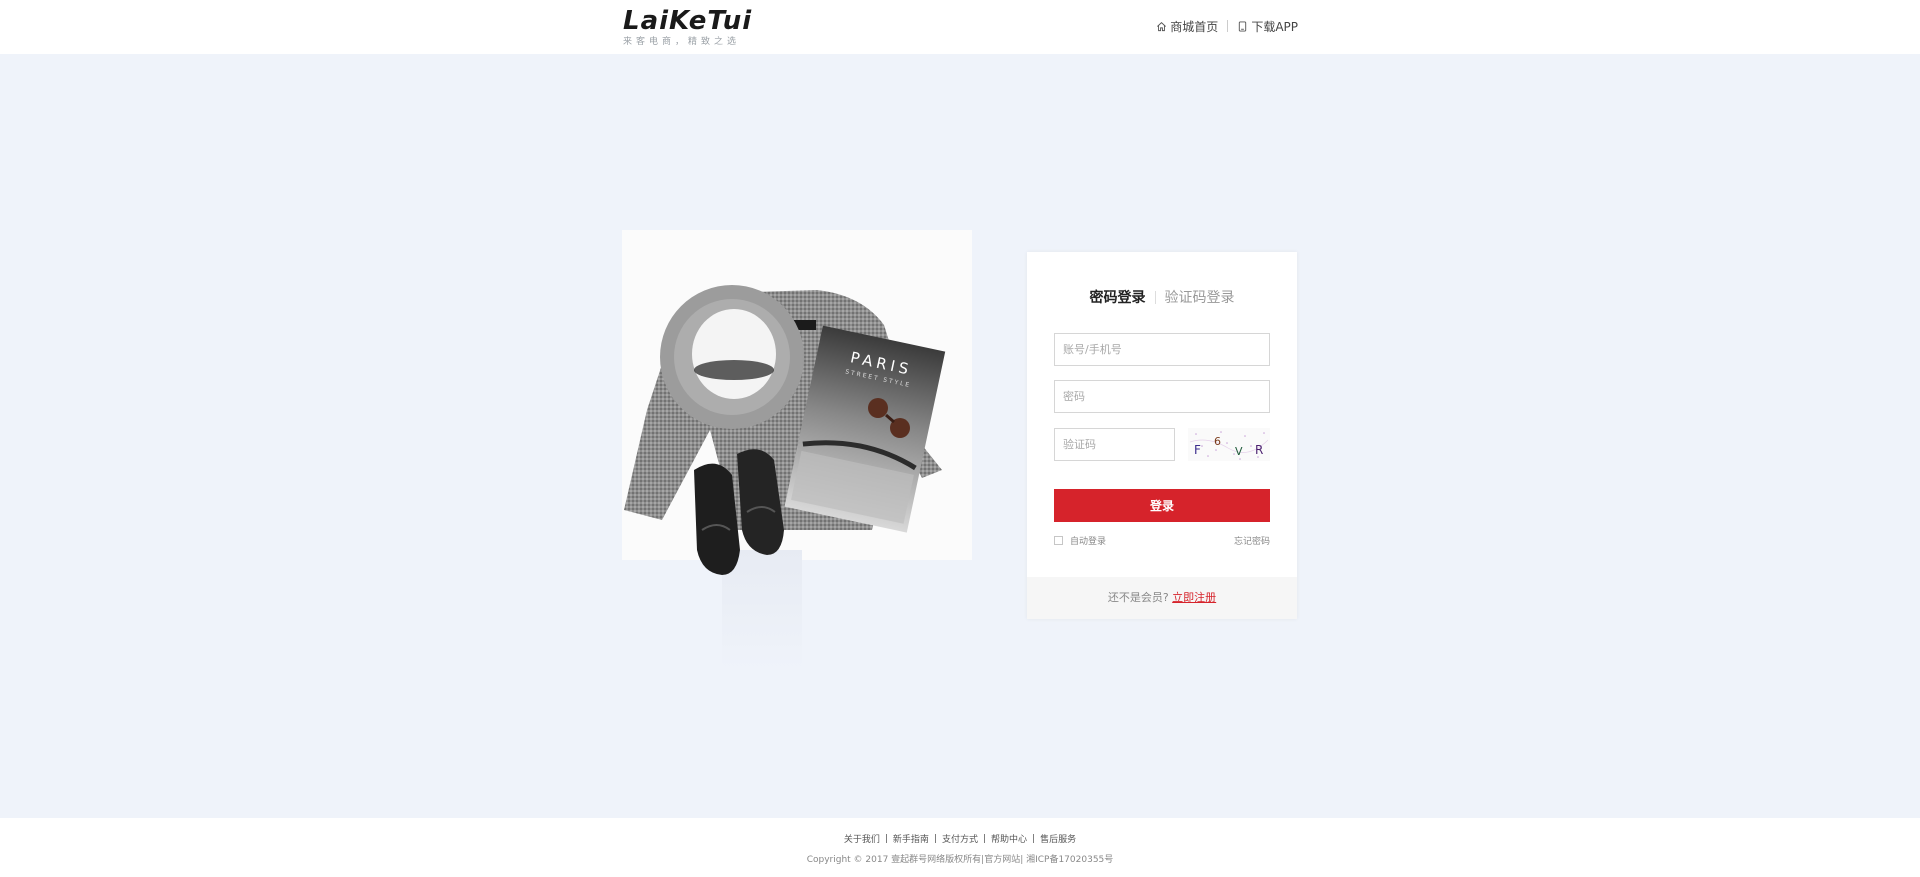 Image resolution: width=1920 pixels, height=877 pixels. I want to click on login-tabs: 密码登录 验证码登录, so click(1162, 297).